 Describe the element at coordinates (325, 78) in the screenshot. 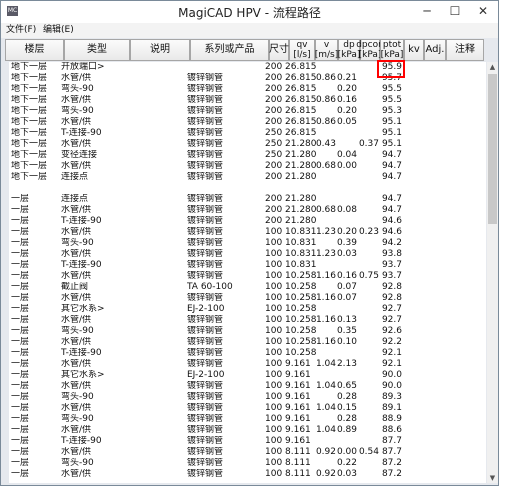

I see `cell-v: 0.86` at that location.